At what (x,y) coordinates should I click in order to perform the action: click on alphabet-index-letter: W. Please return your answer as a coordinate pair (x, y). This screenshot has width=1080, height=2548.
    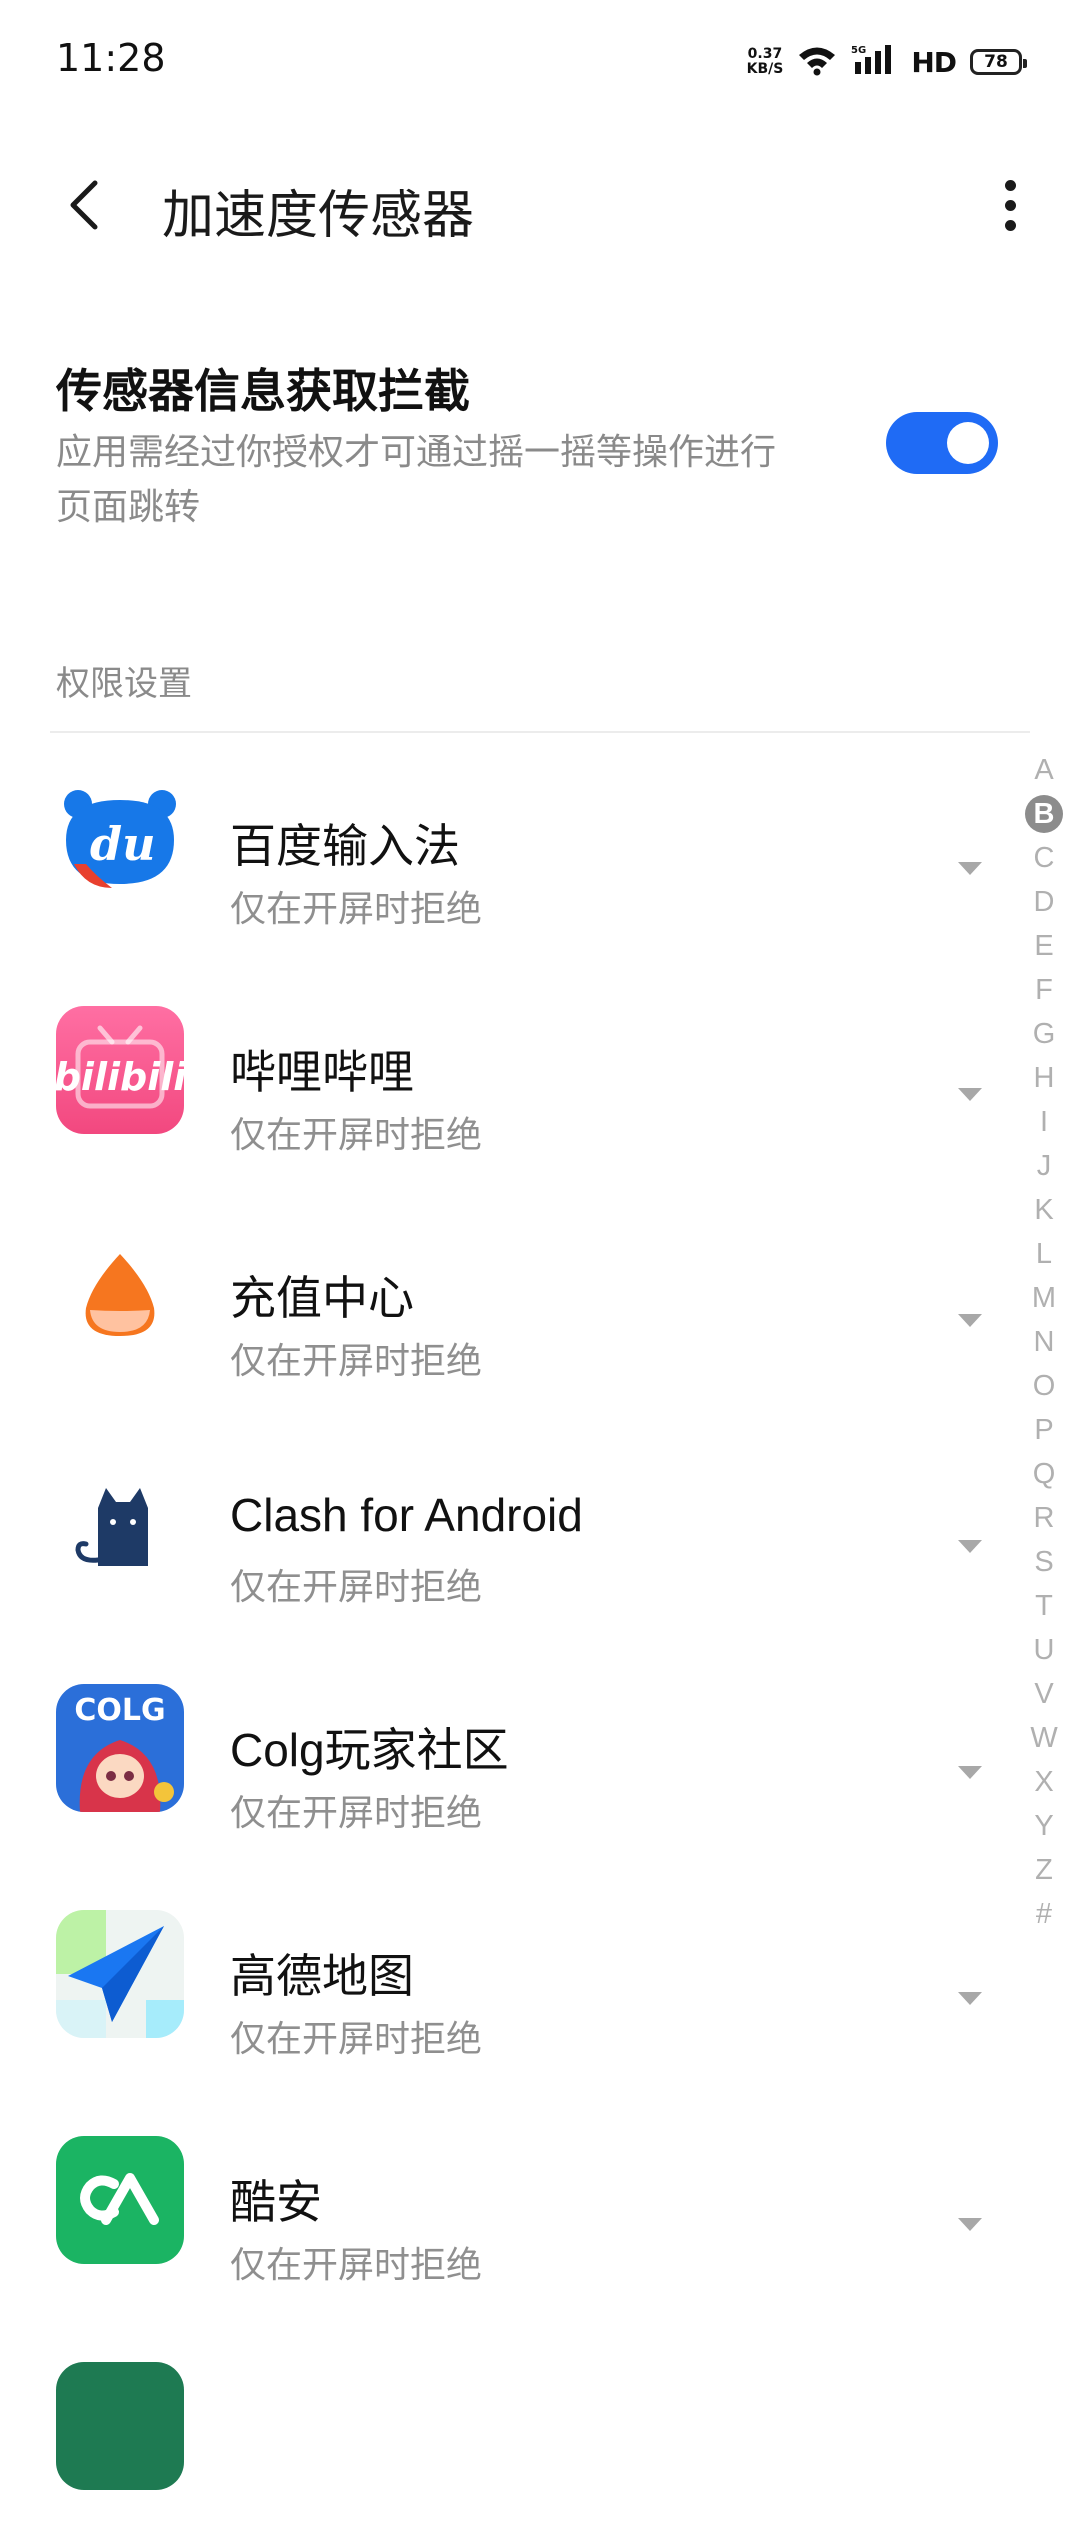
    Looking at the image, I should click on (1044, 1738).